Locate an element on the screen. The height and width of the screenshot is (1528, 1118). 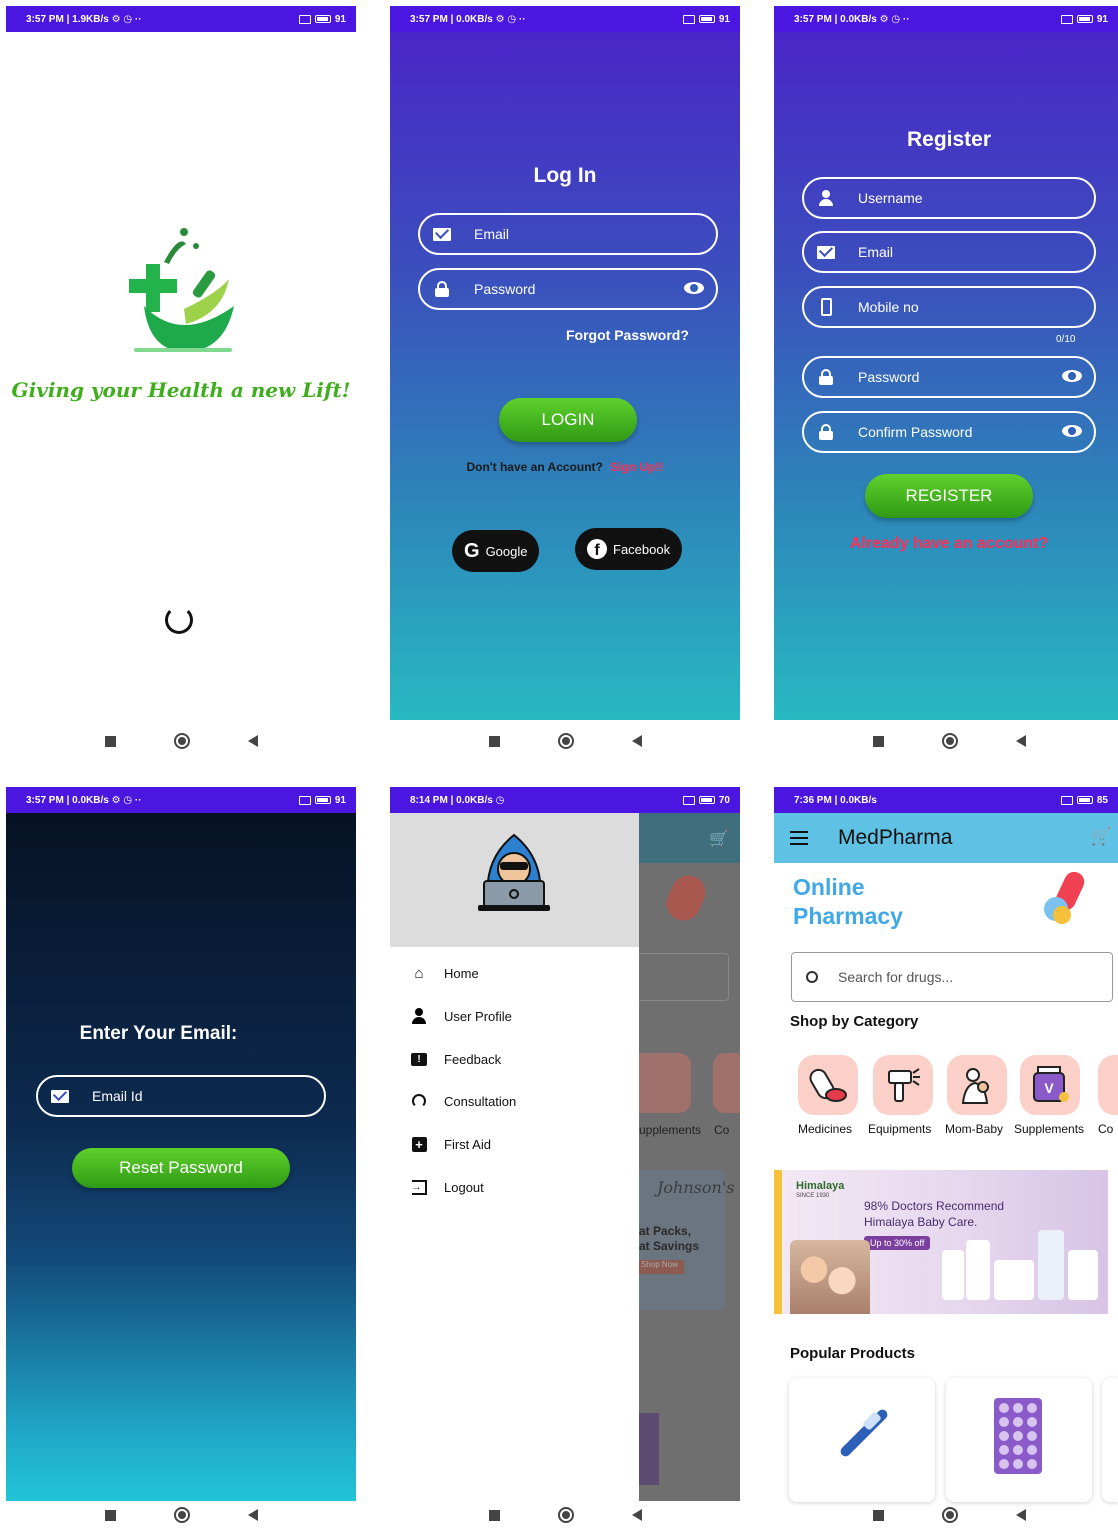
person-icon is located at coordinates (419, 1016).